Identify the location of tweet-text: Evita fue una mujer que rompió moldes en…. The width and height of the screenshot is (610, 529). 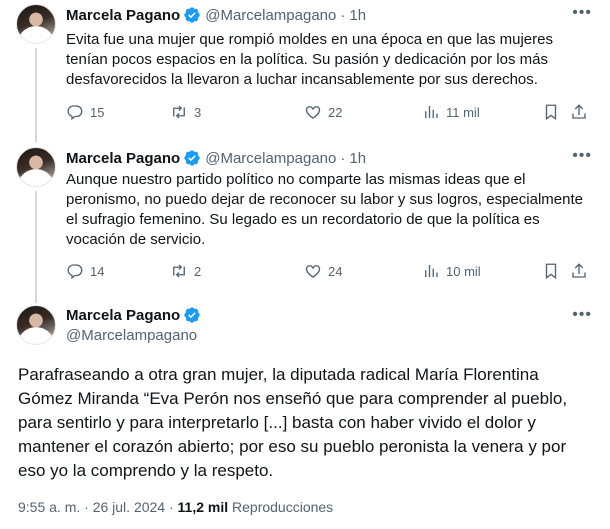
(309, 59).